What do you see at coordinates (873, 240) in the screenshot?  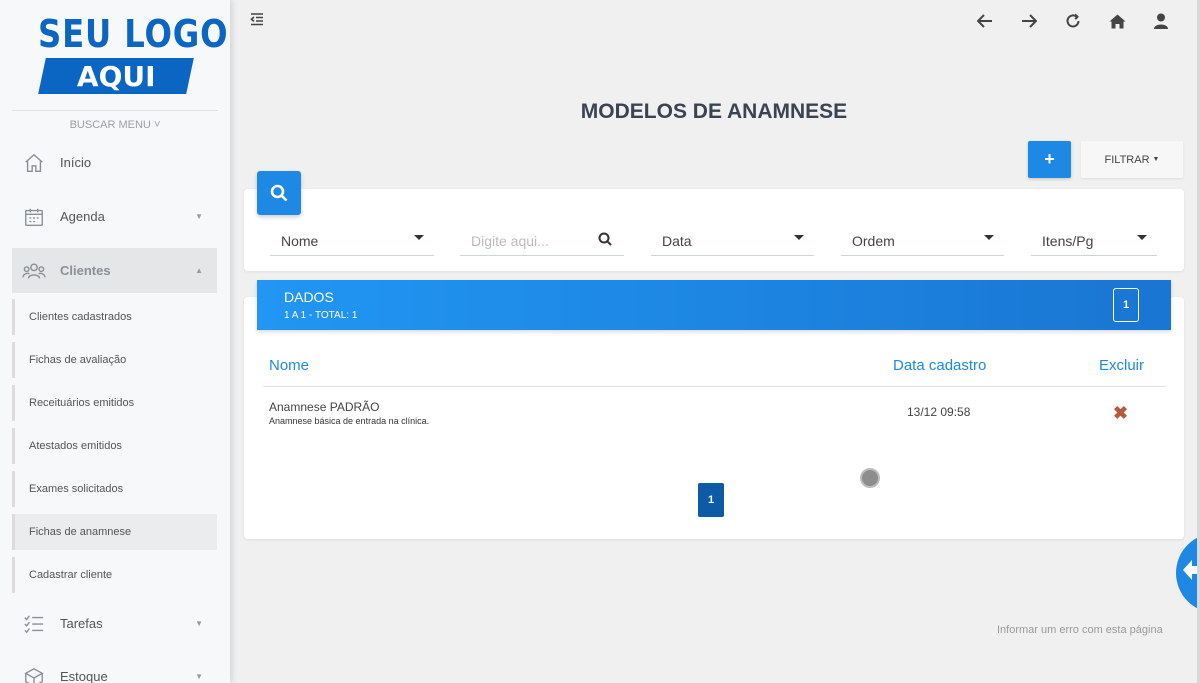 I see `order-select-value: Ordem` at bounding box center [873, 240].